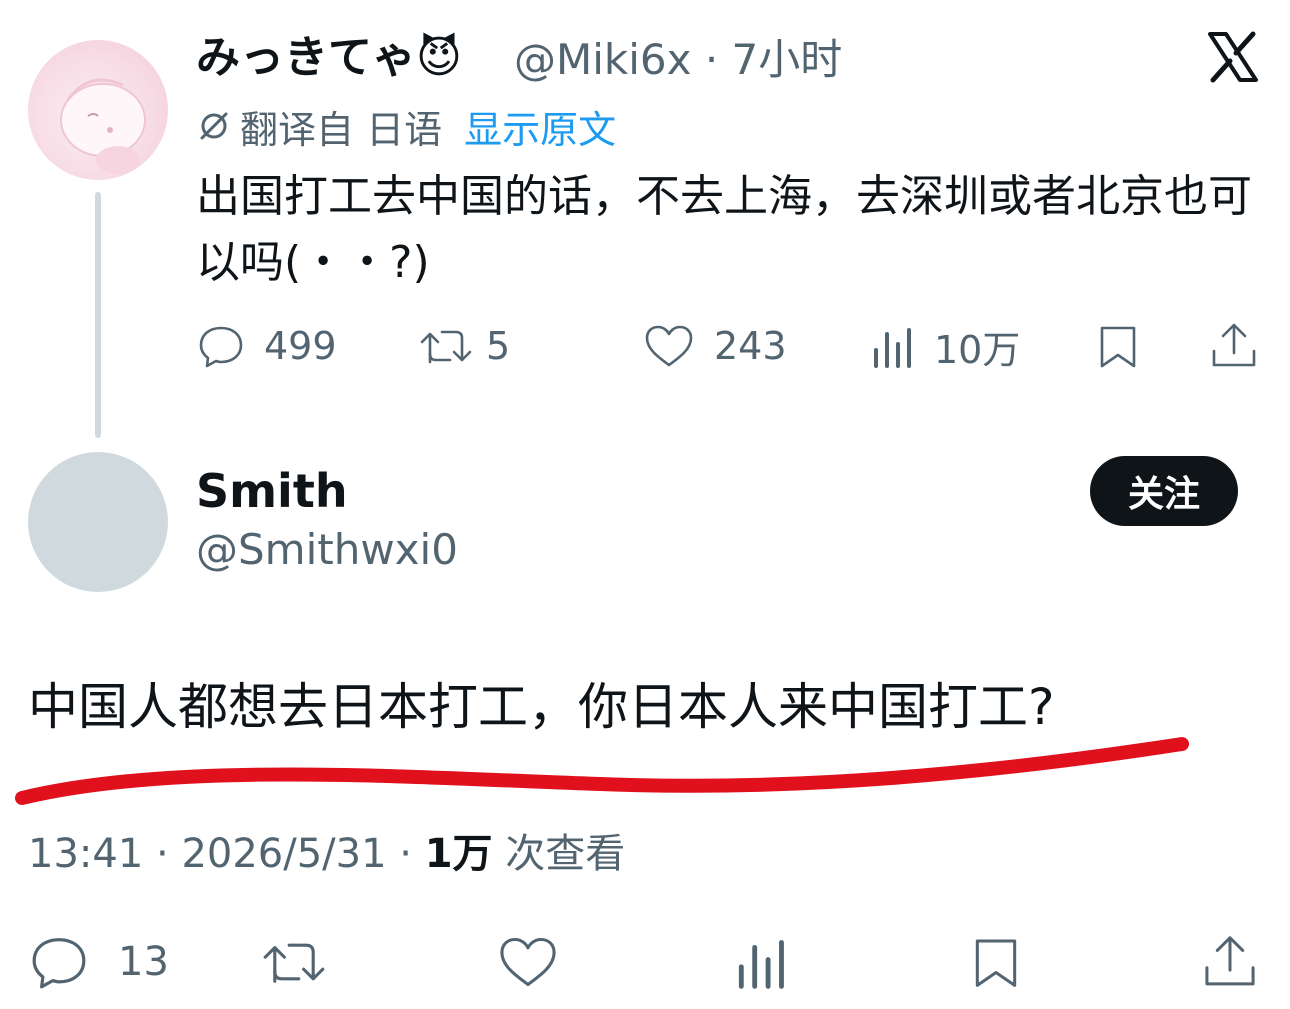 The image size is (1290, 1009). What do you see at coordinates (85, 854) in the screenshot?
I see `tweet-time: 13:41` at bounding box center [85, 854].